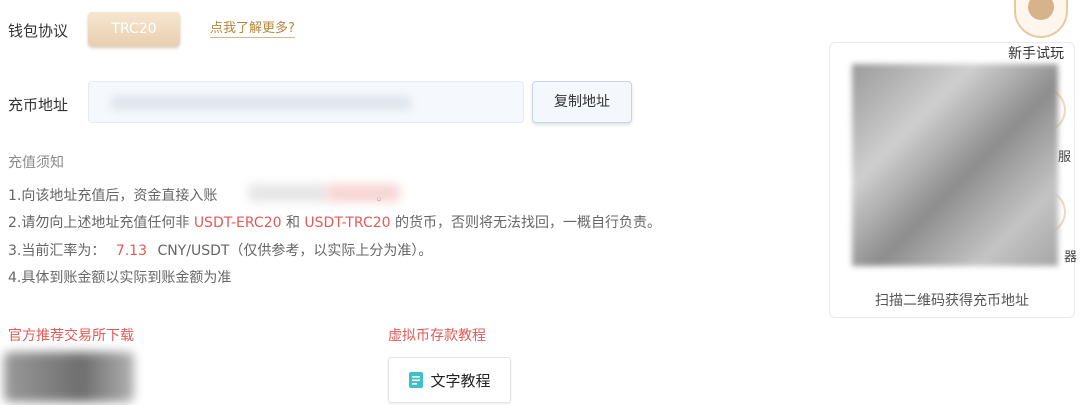 This screenshot has height=405, width=1080. I want to click on address-redacted, so click(261, 103).